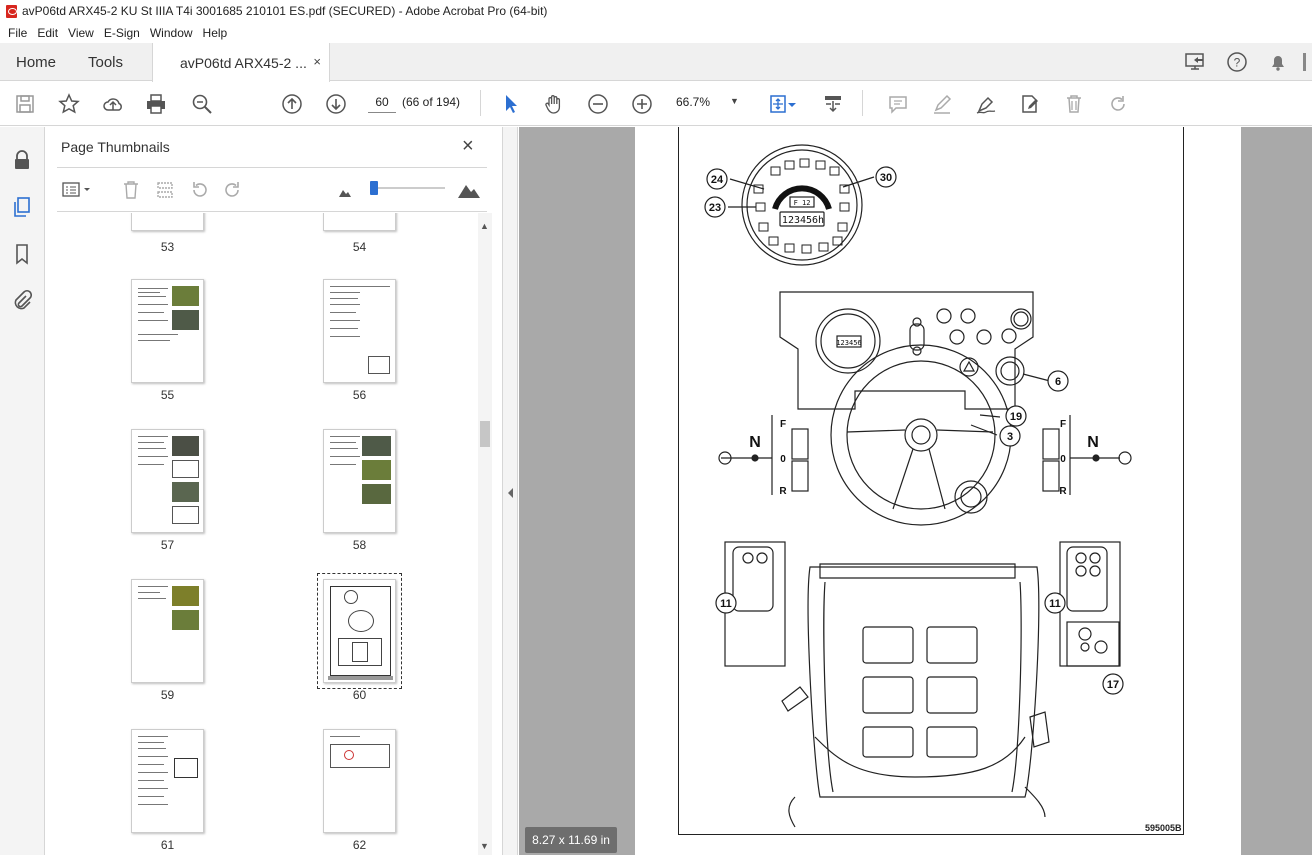  What do you see at coordinates (642, 104) in the screenshot?
I see `zoom-in-icon` at bounding box center [642, 104].